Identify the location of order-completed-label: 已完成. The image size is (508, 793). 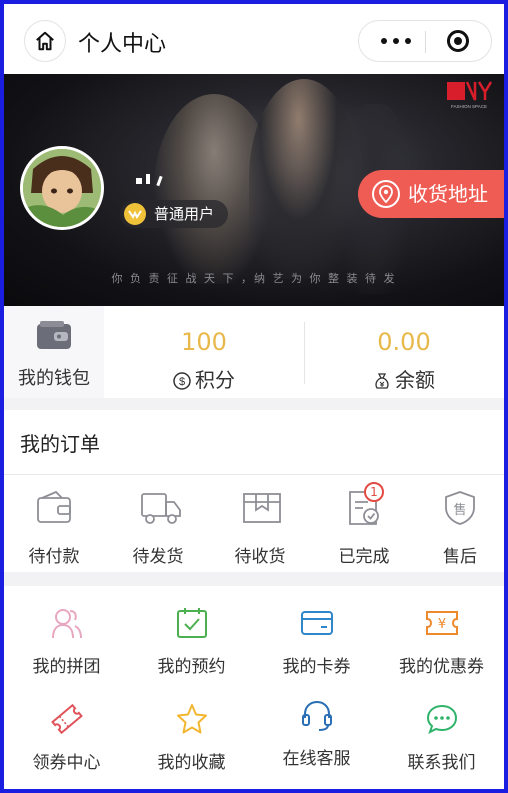
(364, 557).